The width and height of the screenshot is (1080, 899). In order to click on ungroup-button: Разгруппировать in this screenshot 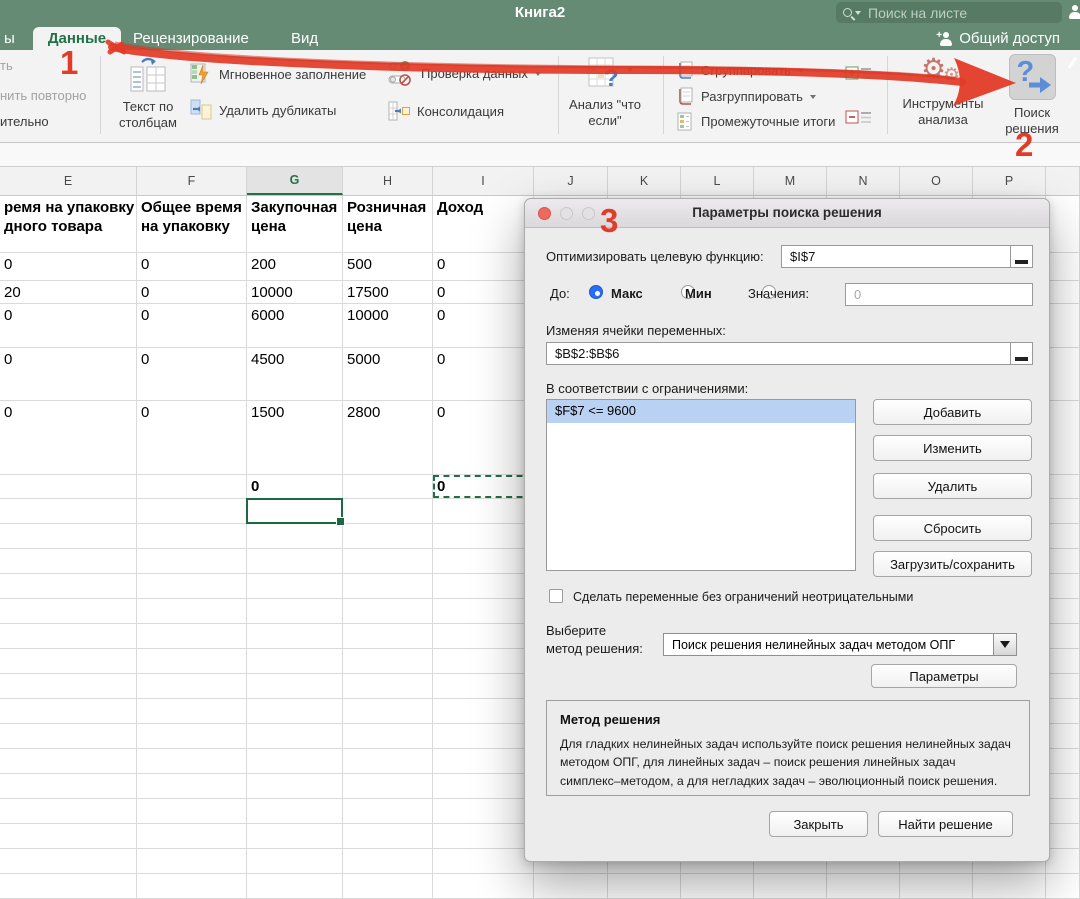, I will do `click(746, 96)`.